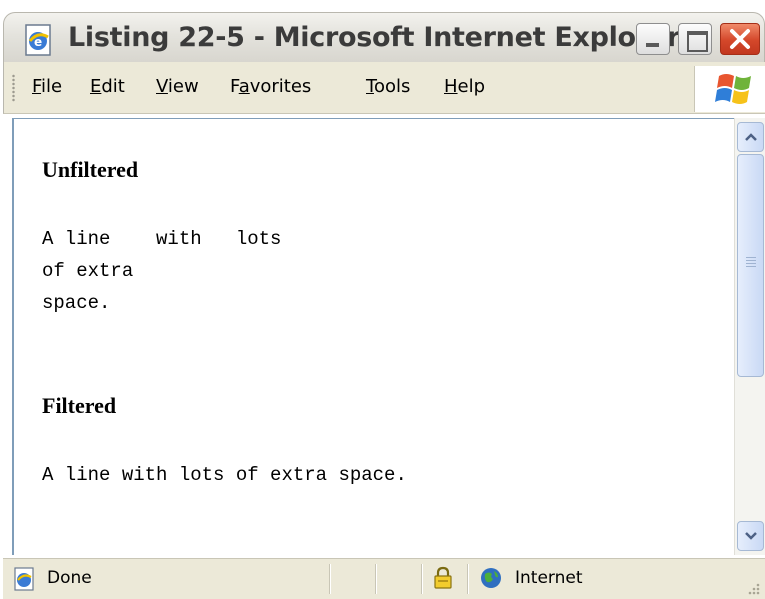 The height and width of the screenshot is (599, 765). I want to click on scroll-up-button, so click(750, 137).